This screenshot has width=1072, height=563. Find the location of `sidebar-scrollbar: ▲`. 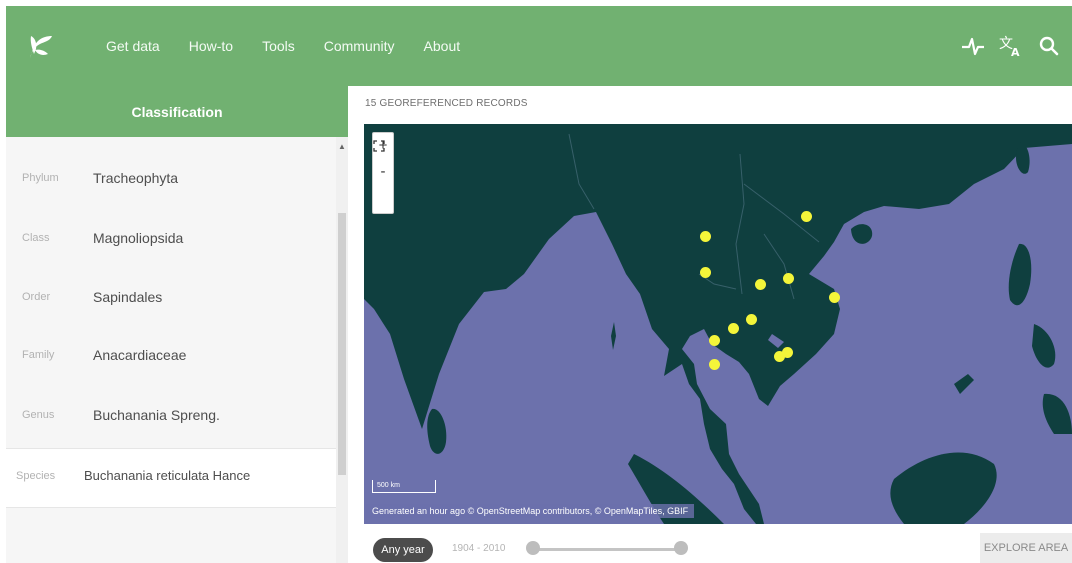

sidebar-scrollbar: ▲ is located at coordinates (342, 350).